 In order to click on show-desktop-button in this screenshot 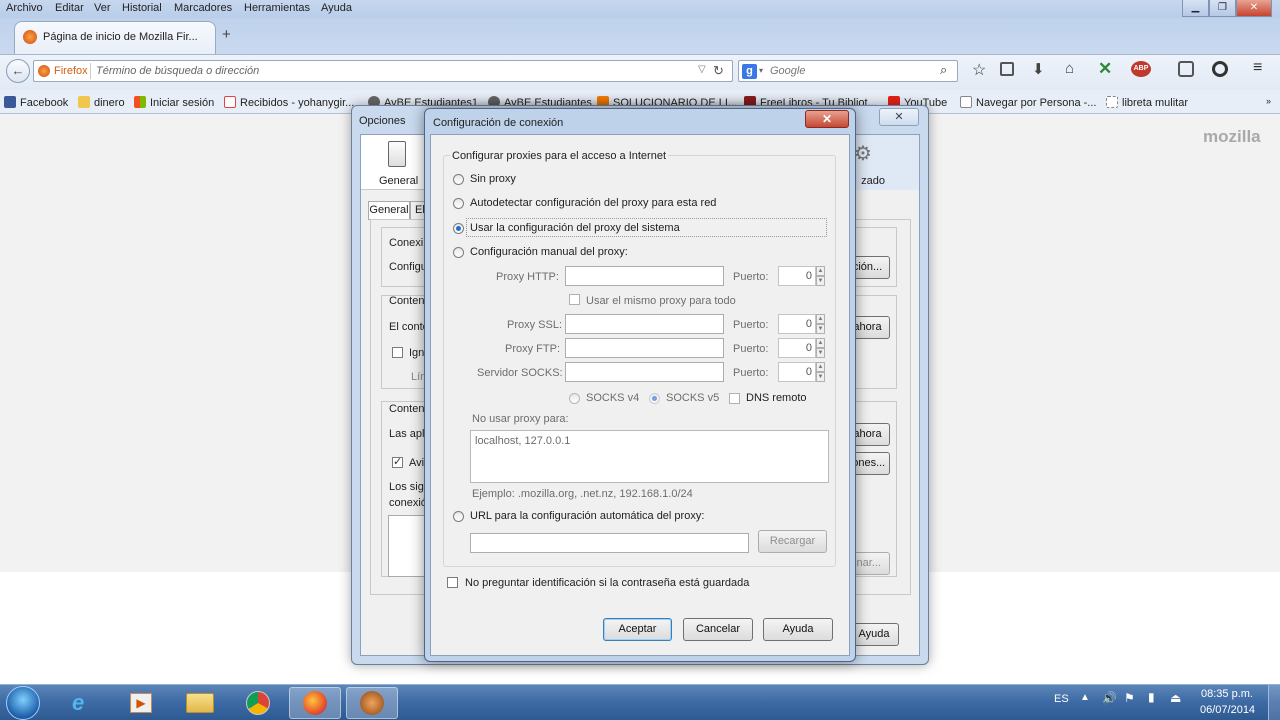, I will do `click(1274, 702)`.